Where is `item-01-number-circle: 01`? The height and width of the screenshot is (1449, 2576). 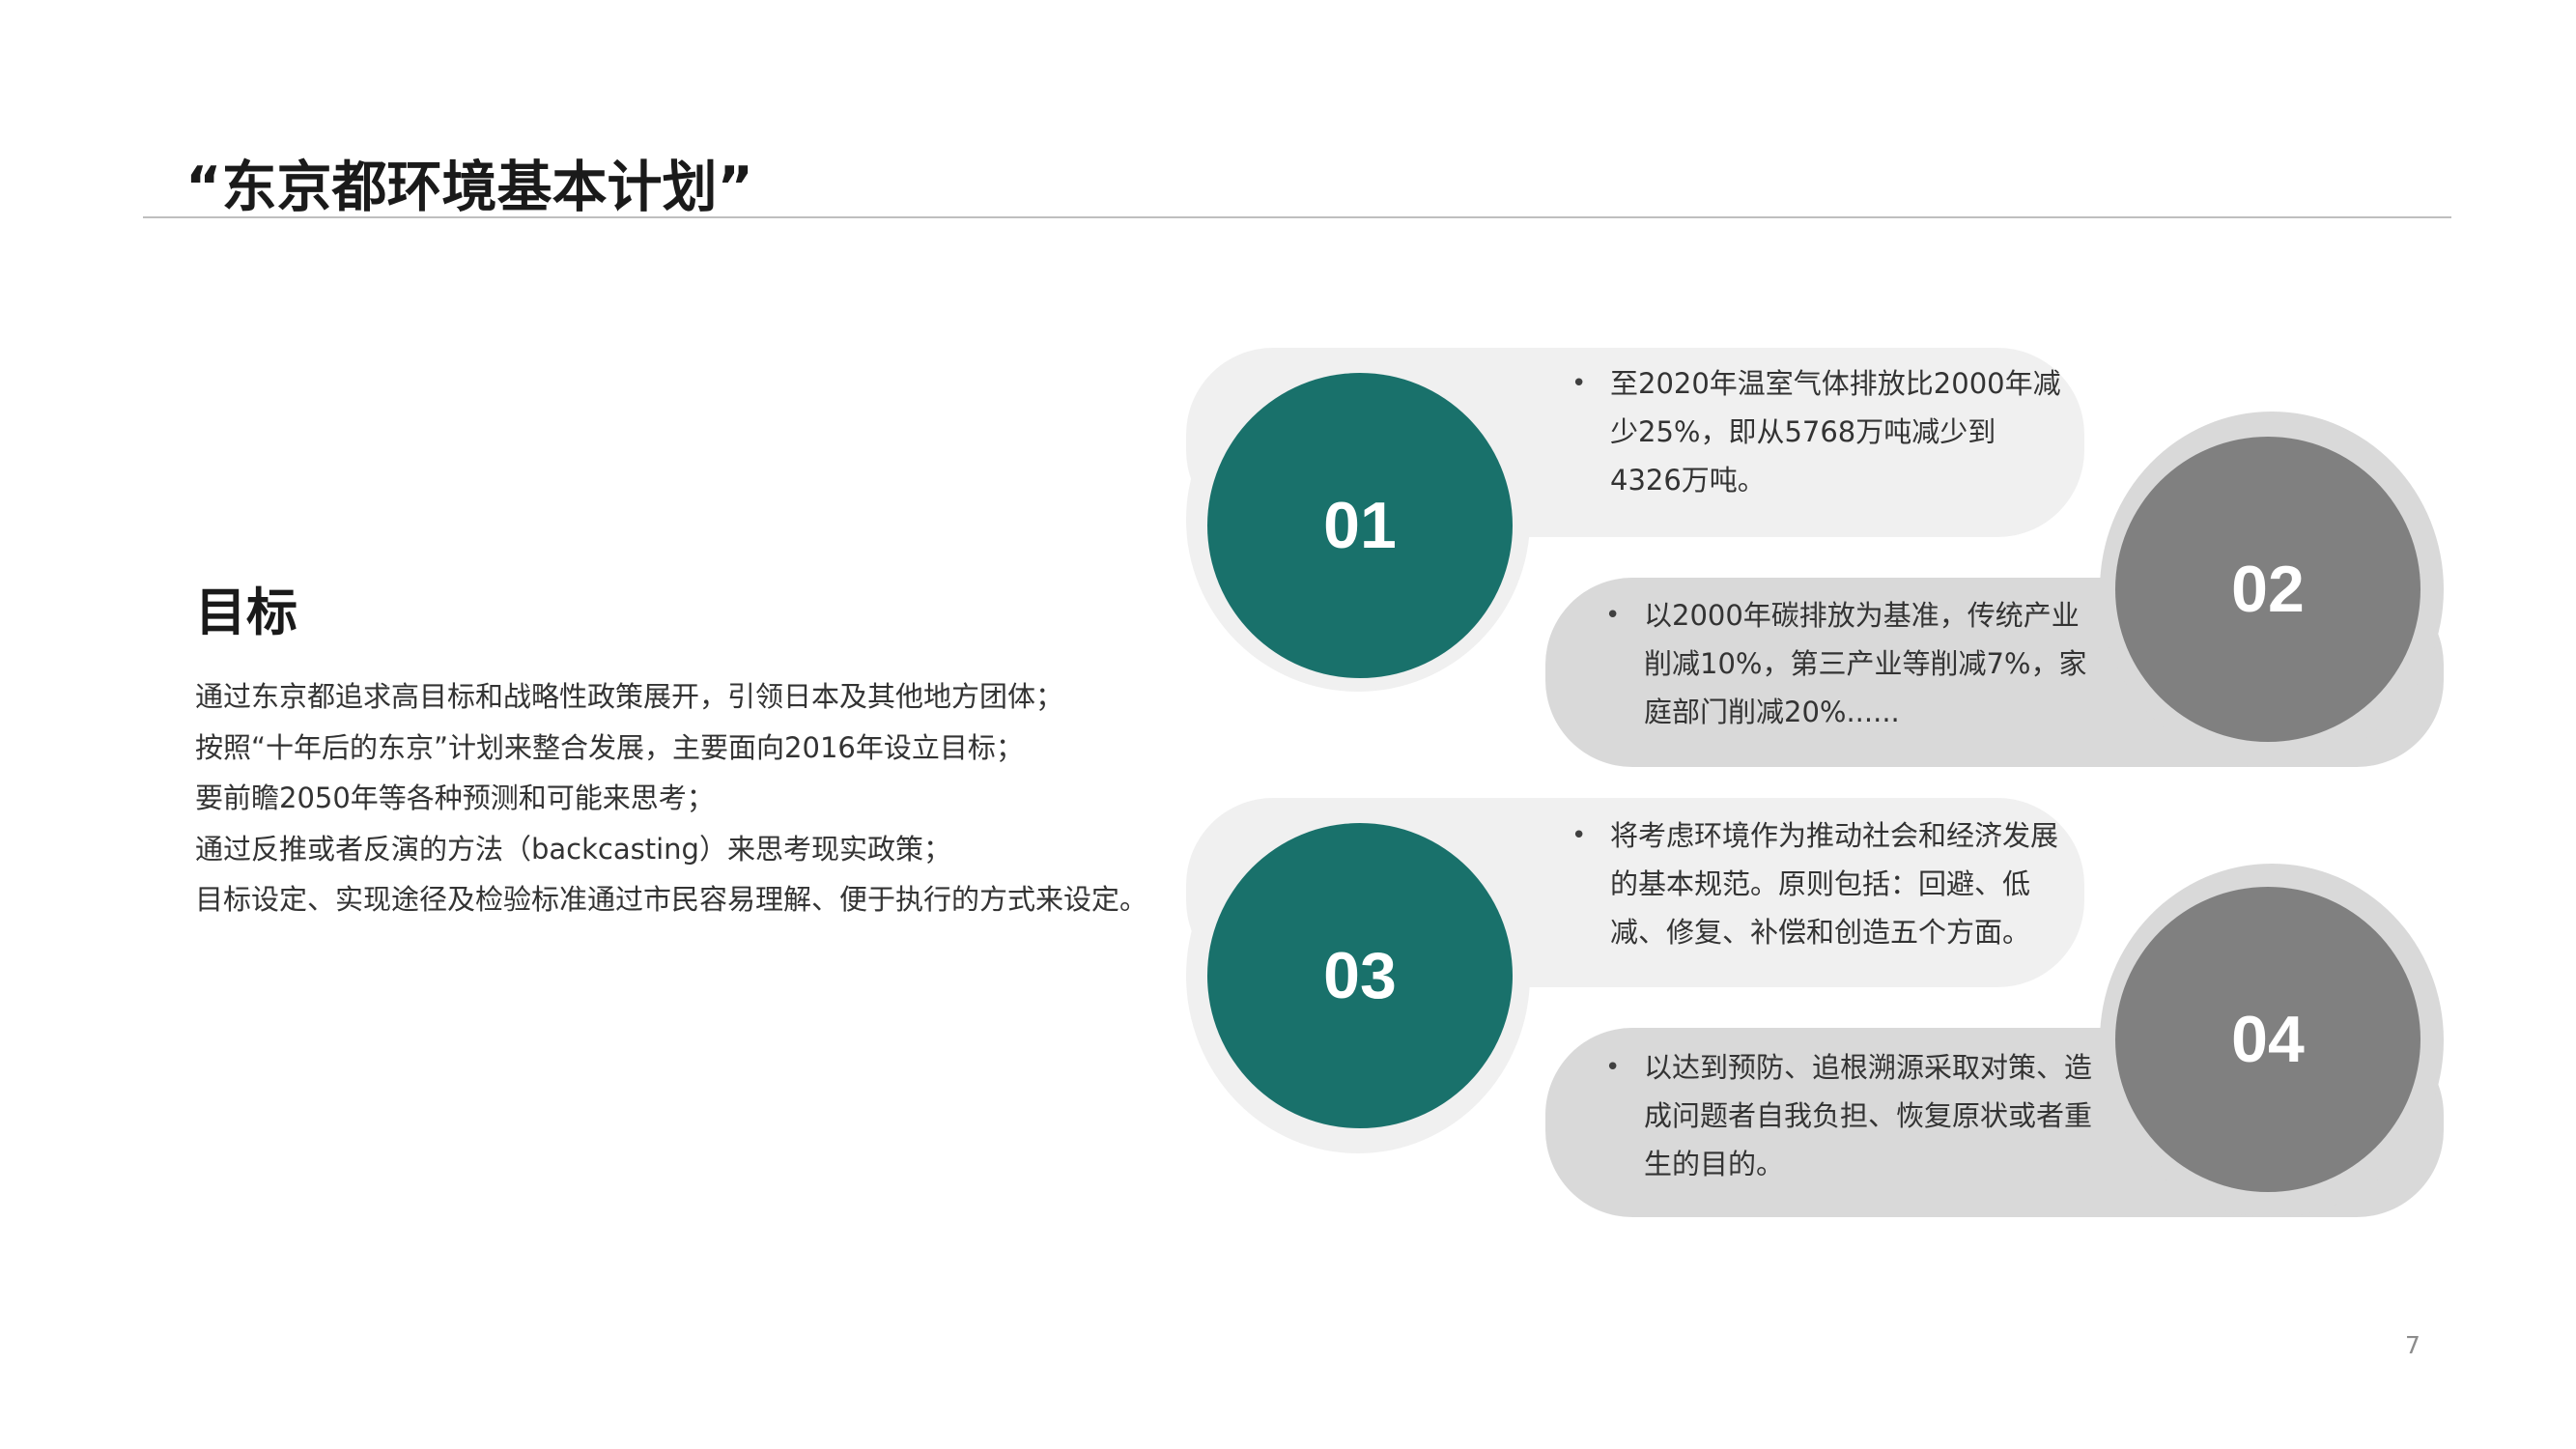
item-01-number-circle: 01 is located at coordinates (1360, 525).